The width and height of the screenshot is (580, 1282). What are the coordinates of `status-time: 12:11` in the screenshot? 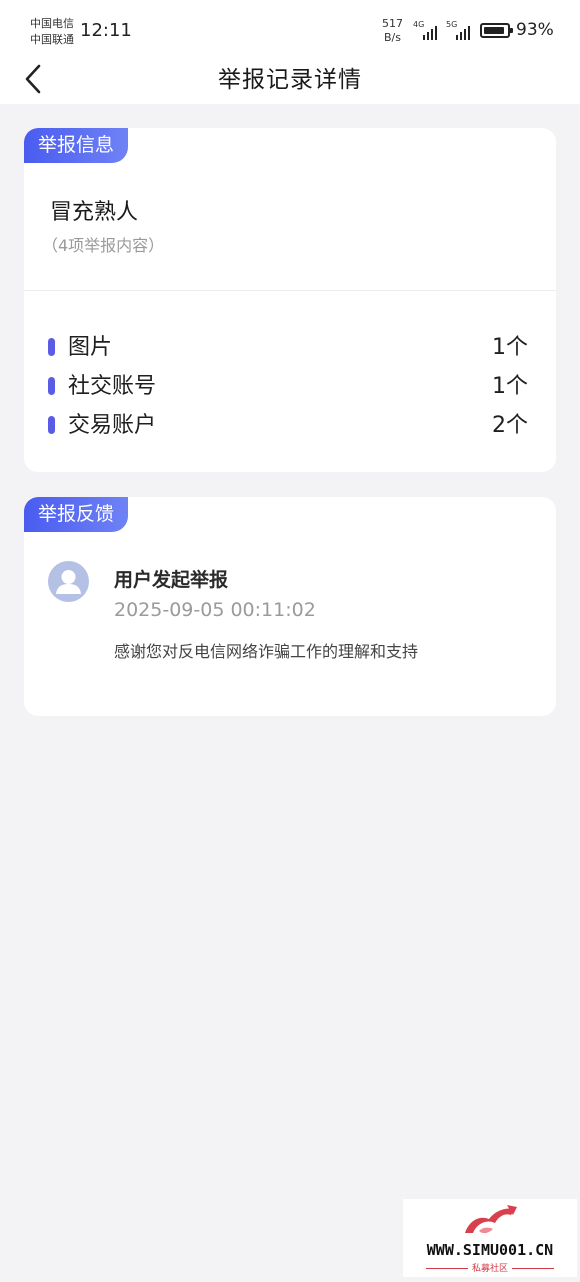 It's located at (106, 30).